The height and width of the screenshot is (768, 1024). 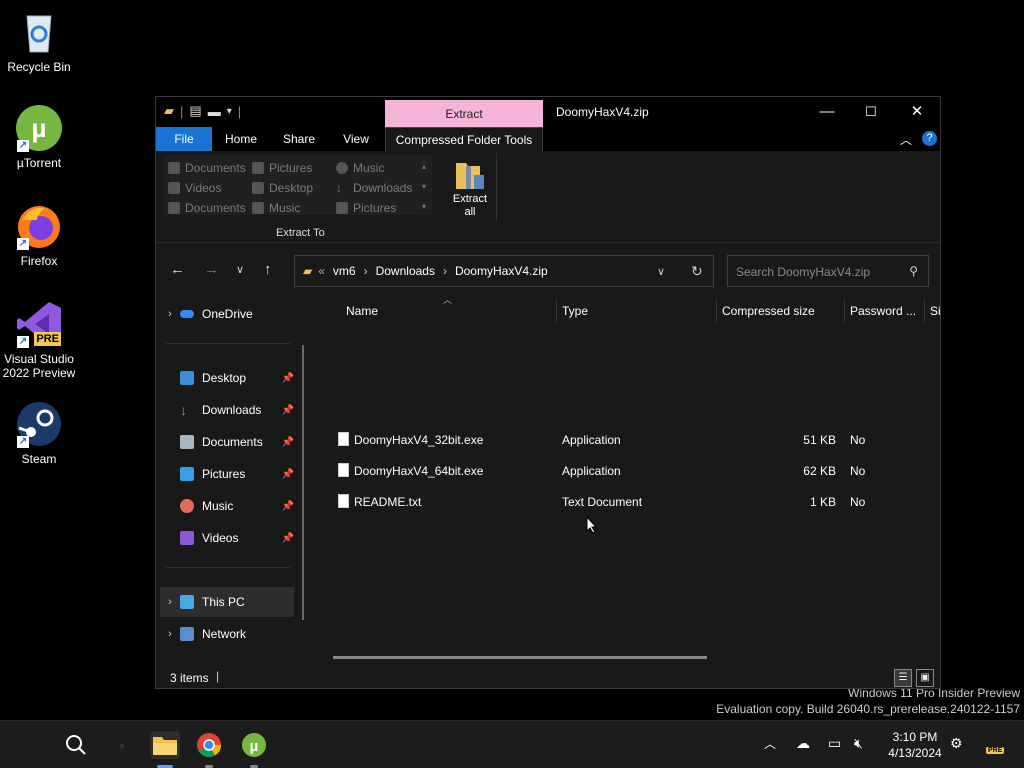 I want to click on desktop-icon-visual-studio: PRE ↗ Visual Studio 2022 Preview, so click(x=39, y=340).